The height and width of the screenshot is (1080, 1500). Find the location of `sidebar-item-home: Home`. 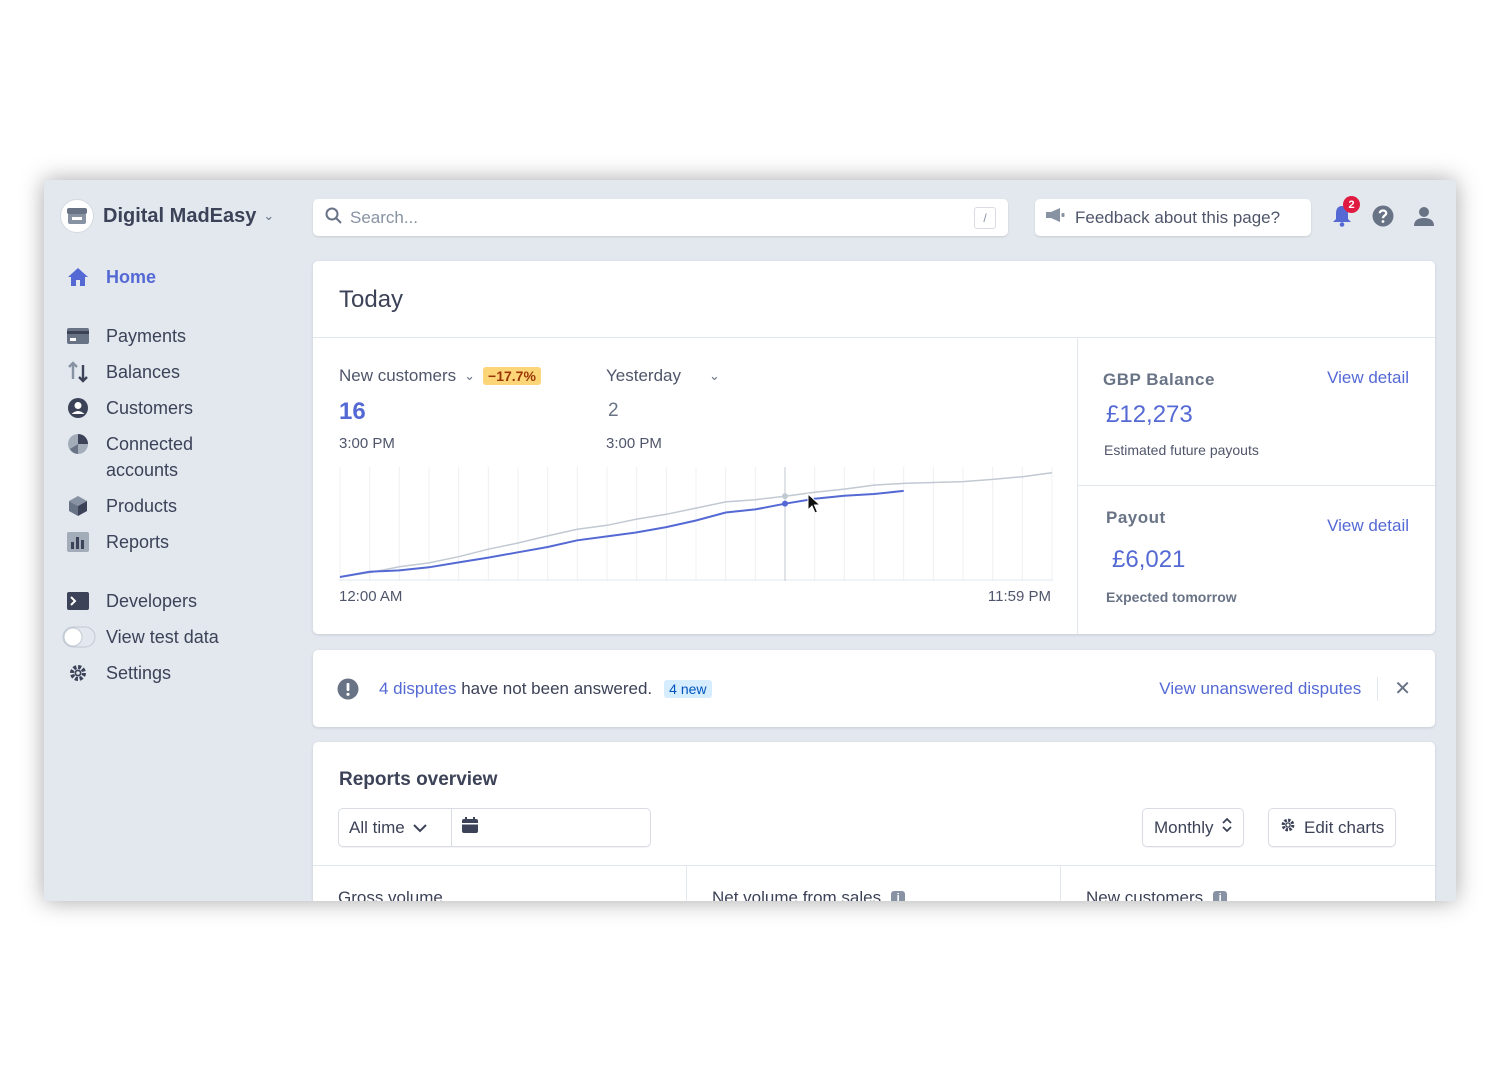

sidebar-item-home: Home is located at coordinates (186, 277).